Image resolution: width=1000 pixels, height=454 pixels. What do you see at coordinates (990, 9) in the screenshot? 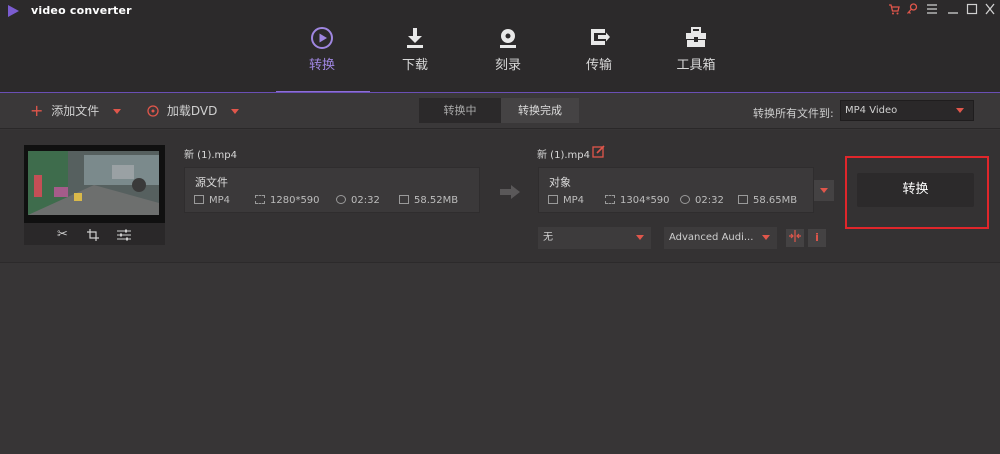
I see `close-icon` at bounding box center [990, 9].